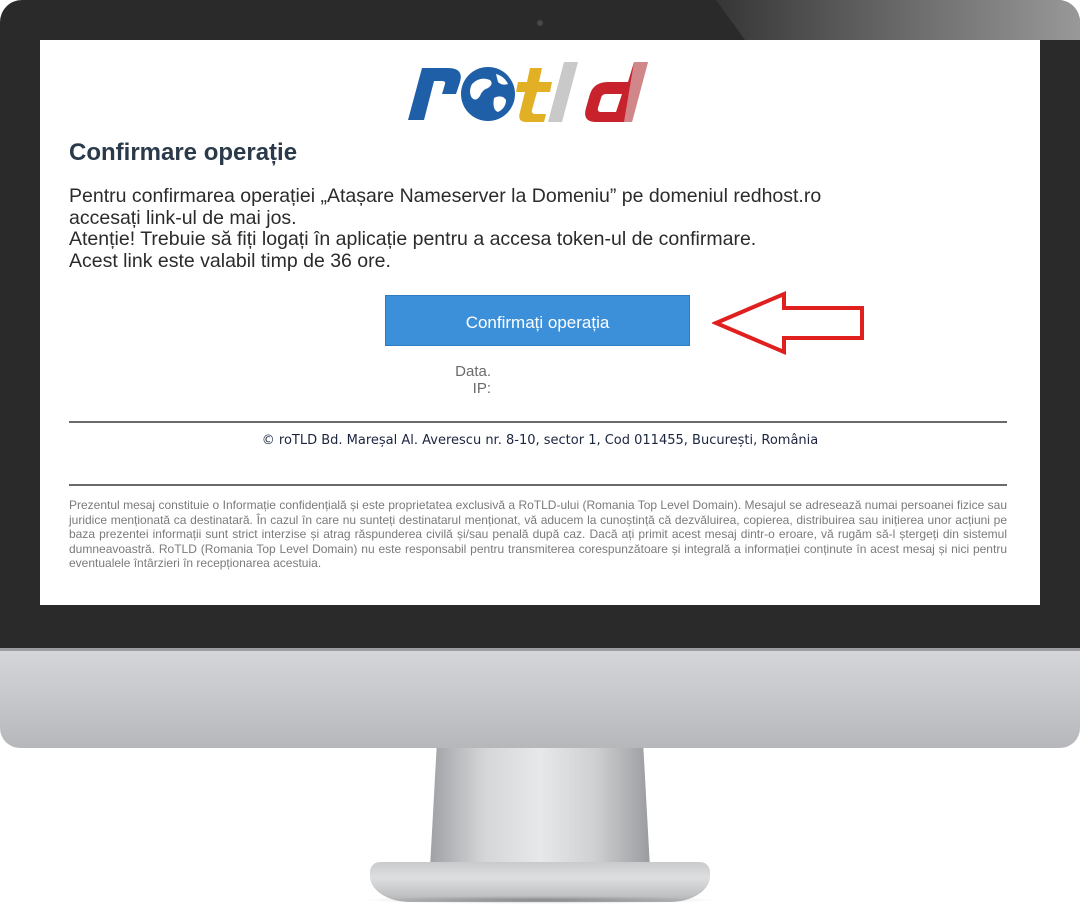  What do you see at coordinates (540, 900) in the screenshot?
I see `monitor-stand-shadow` at bounding box center [540, 900].